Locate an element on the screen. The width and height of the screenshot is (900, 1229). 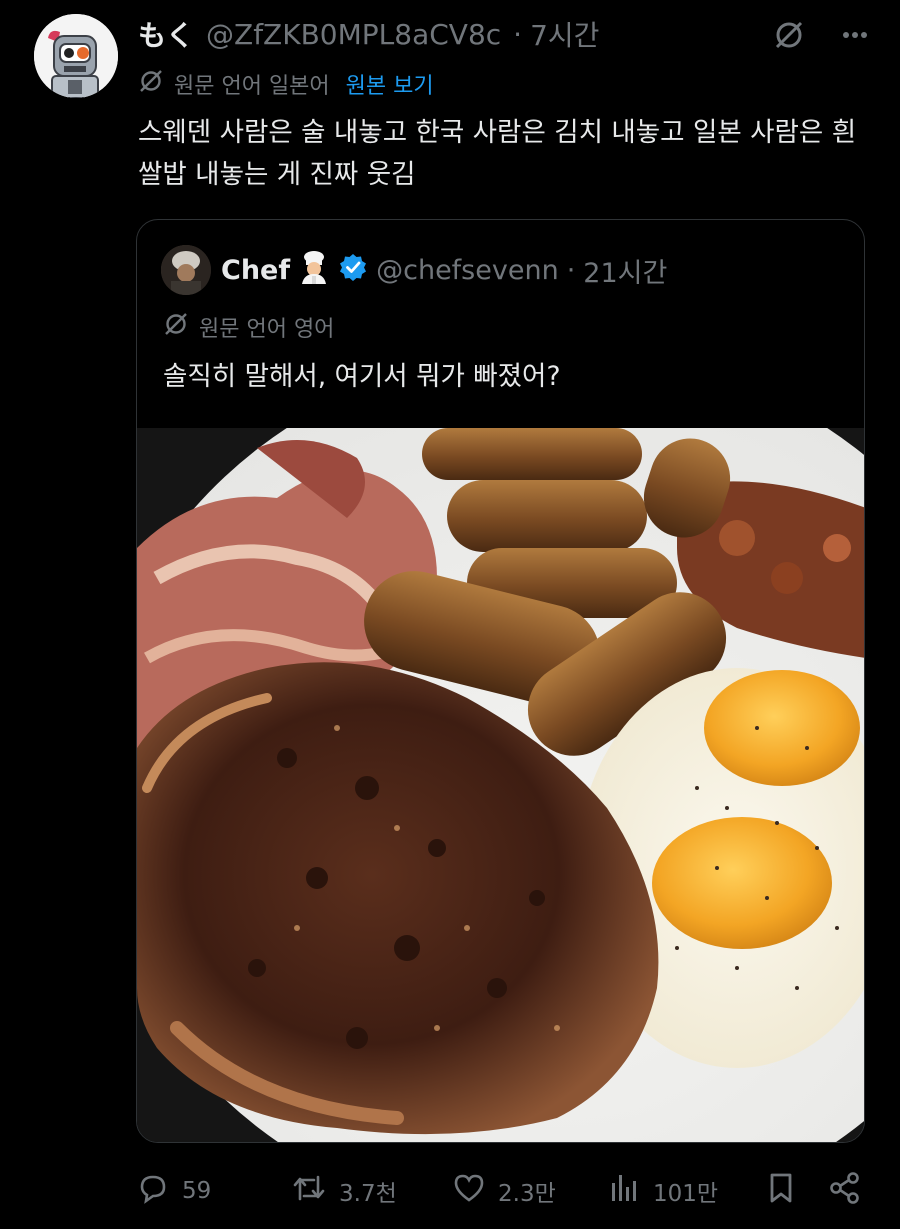
quoted-translation-row: 원문 언어 영어 is located at coordinates (248, 327).